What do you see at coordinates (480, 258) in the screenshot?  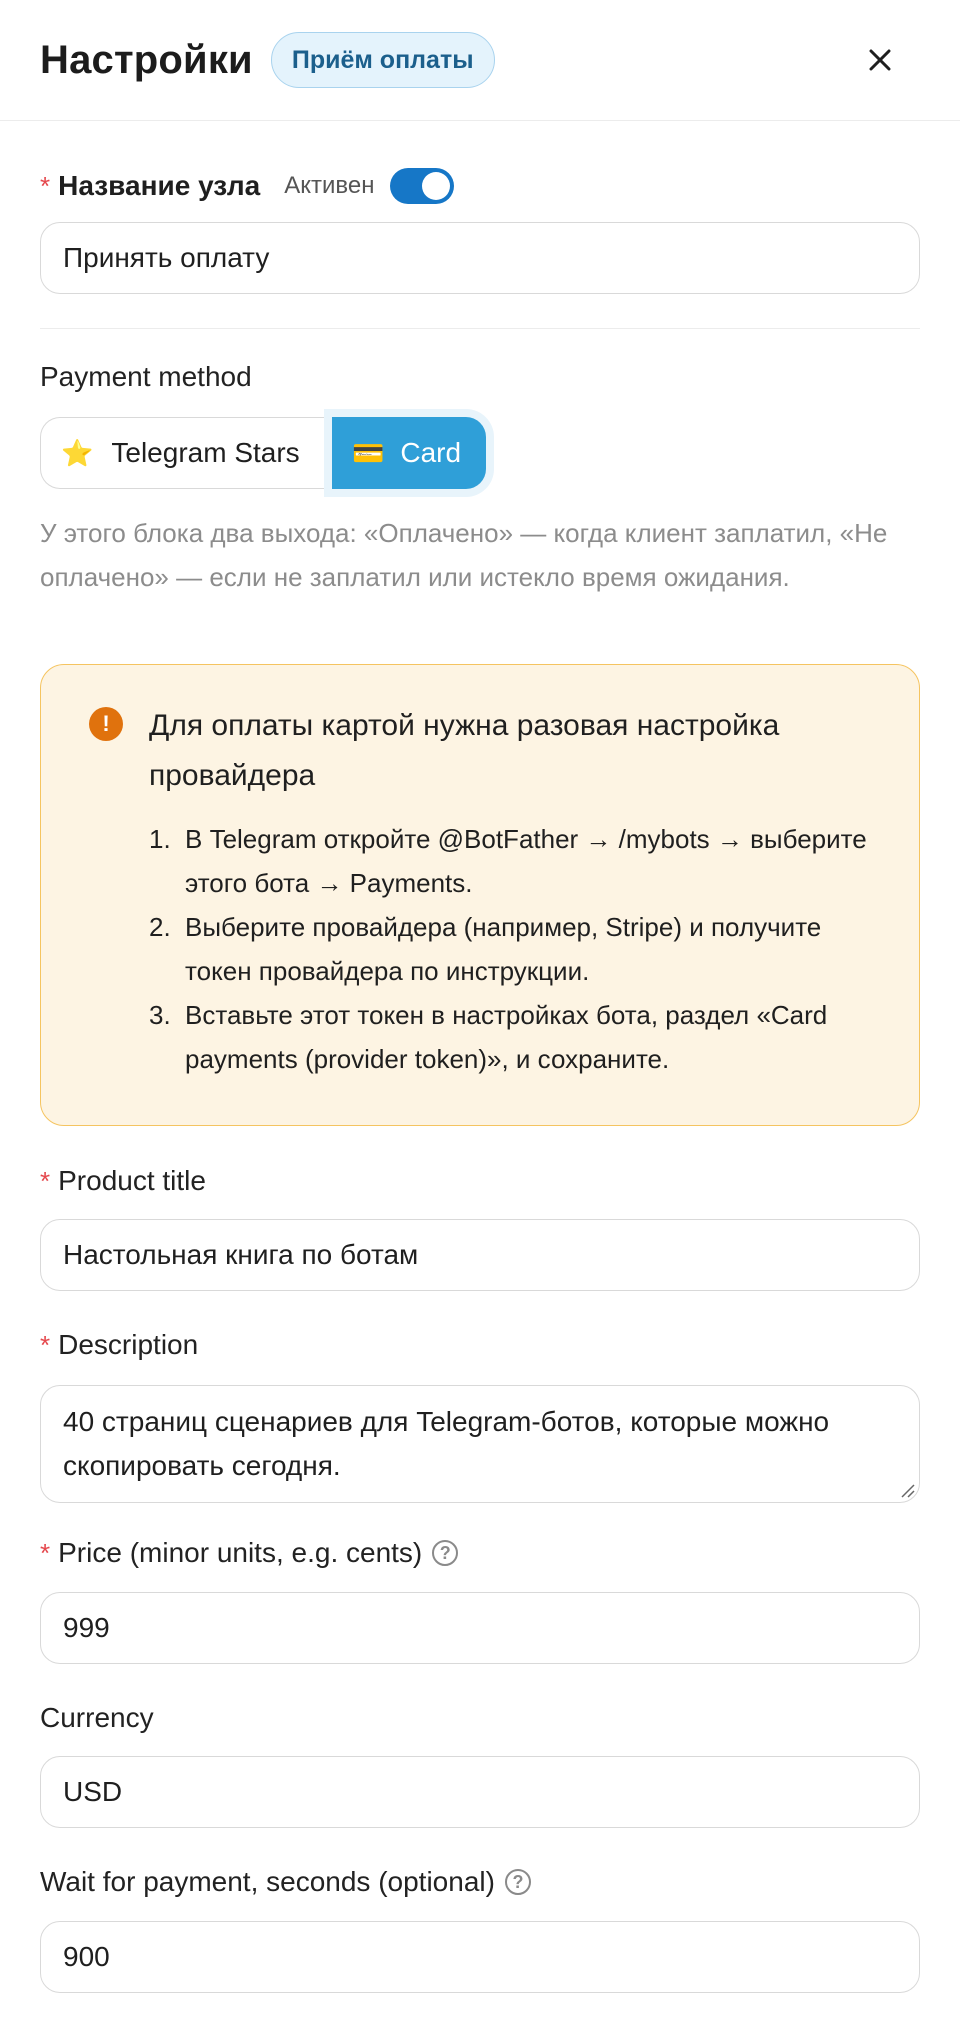 I see `node-name-input: Принять оплату` at bounding box center [480, 258].